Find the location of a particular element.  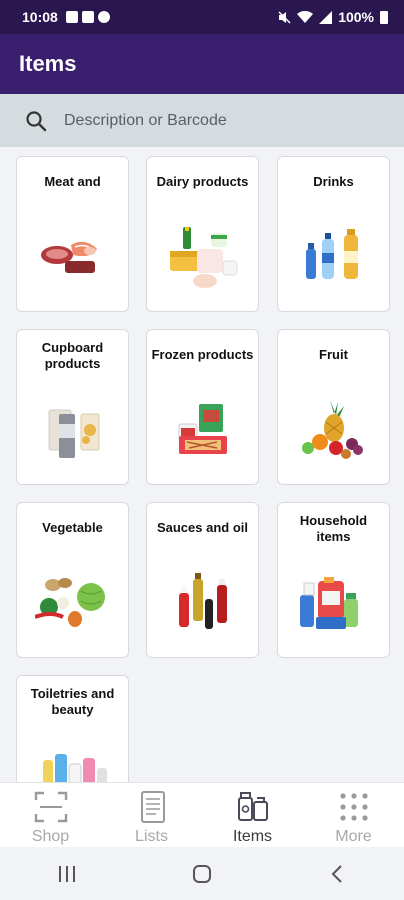

category-card-frozen: Frozen products is located at coordinates (202, 407).